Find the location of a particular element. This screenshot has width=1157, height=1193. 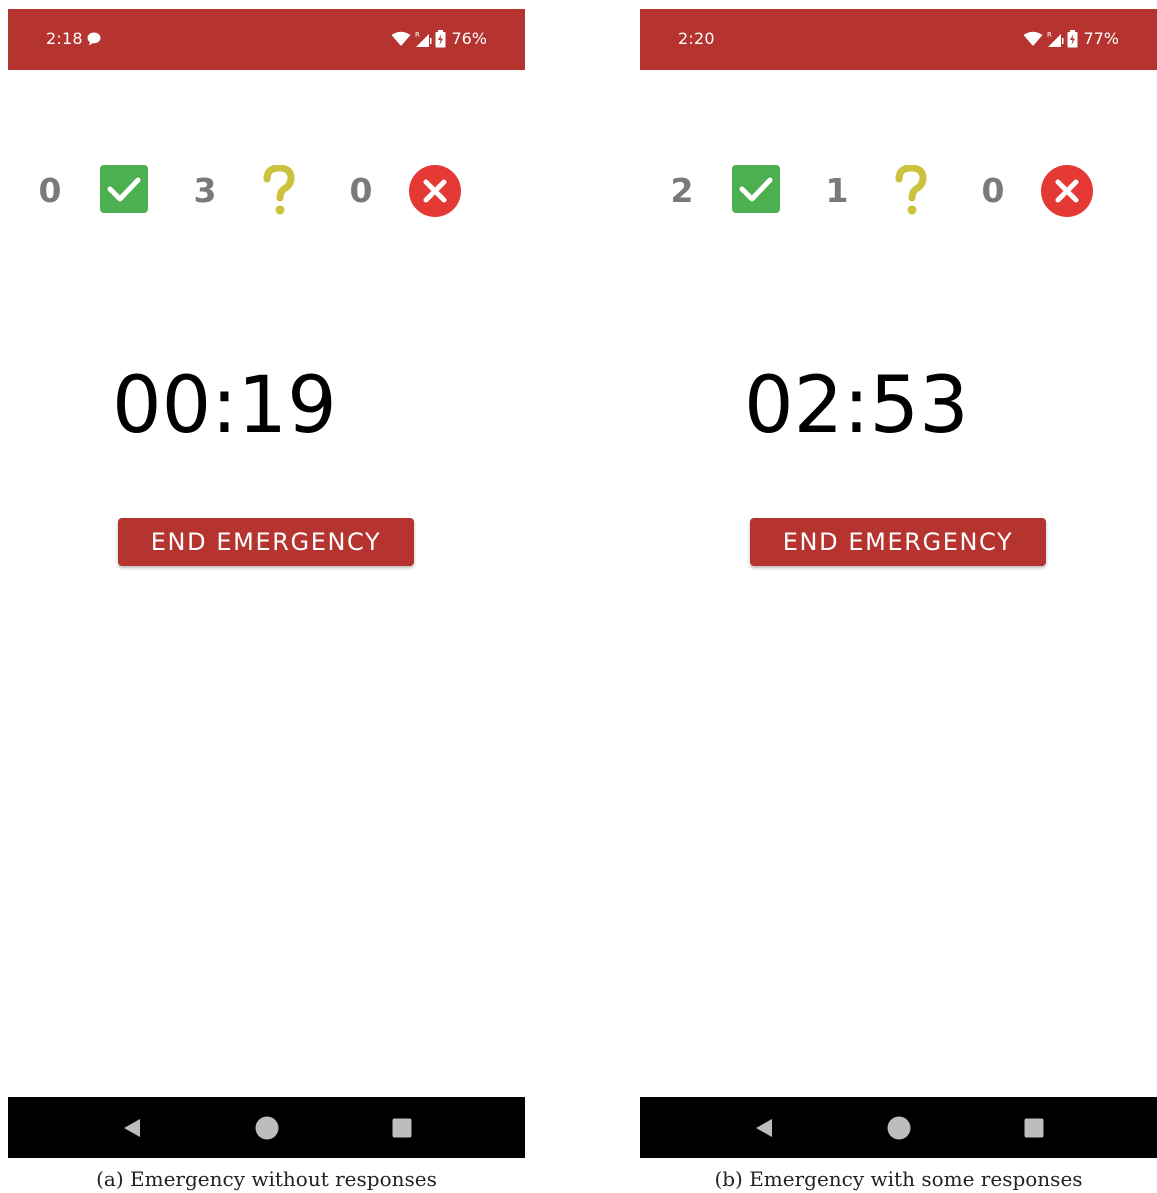

response-counts: 2 1 0 is located at coordinates (898, 190).